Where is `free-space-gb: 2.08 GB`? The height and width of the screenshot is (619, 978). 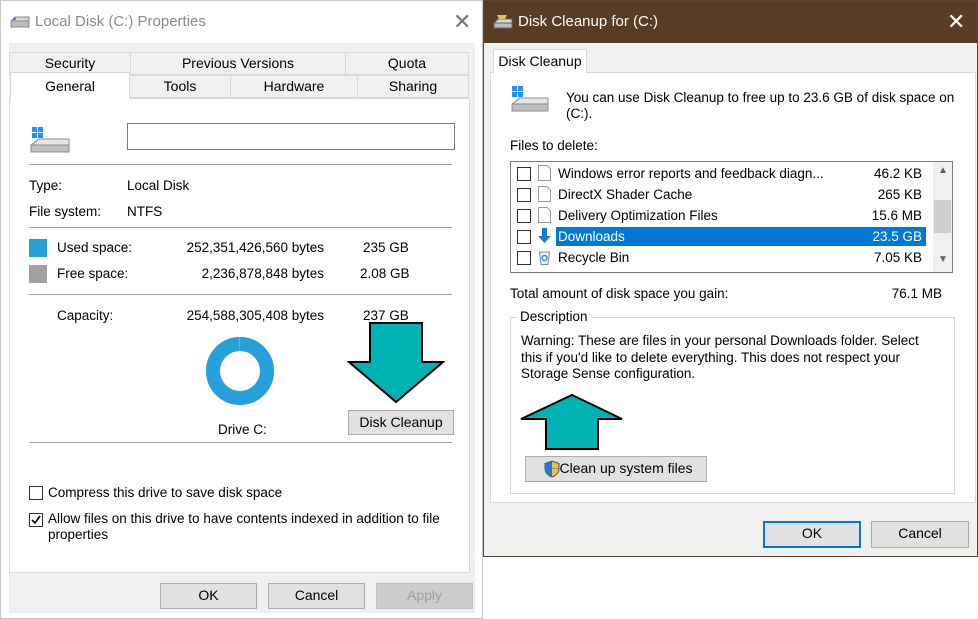
free-space-gb: 2.08 GB is located at coordinates (385, 273).